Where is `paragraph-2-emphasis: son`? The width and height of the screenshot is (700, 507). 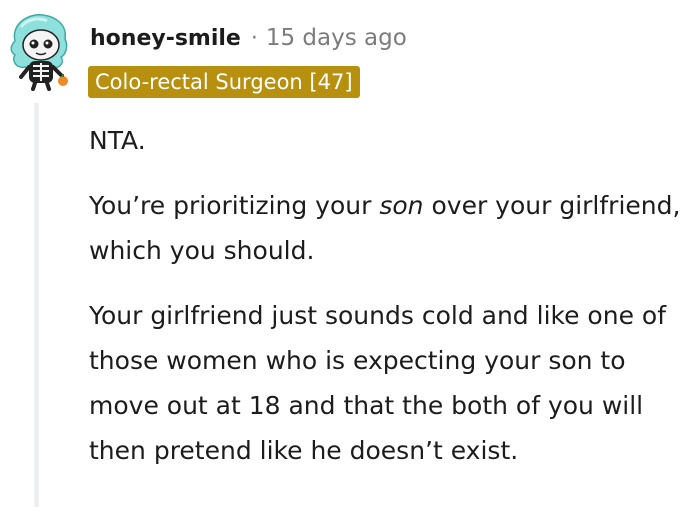
paragraph-2-emphasis: son is located at coordinates (401, 205).